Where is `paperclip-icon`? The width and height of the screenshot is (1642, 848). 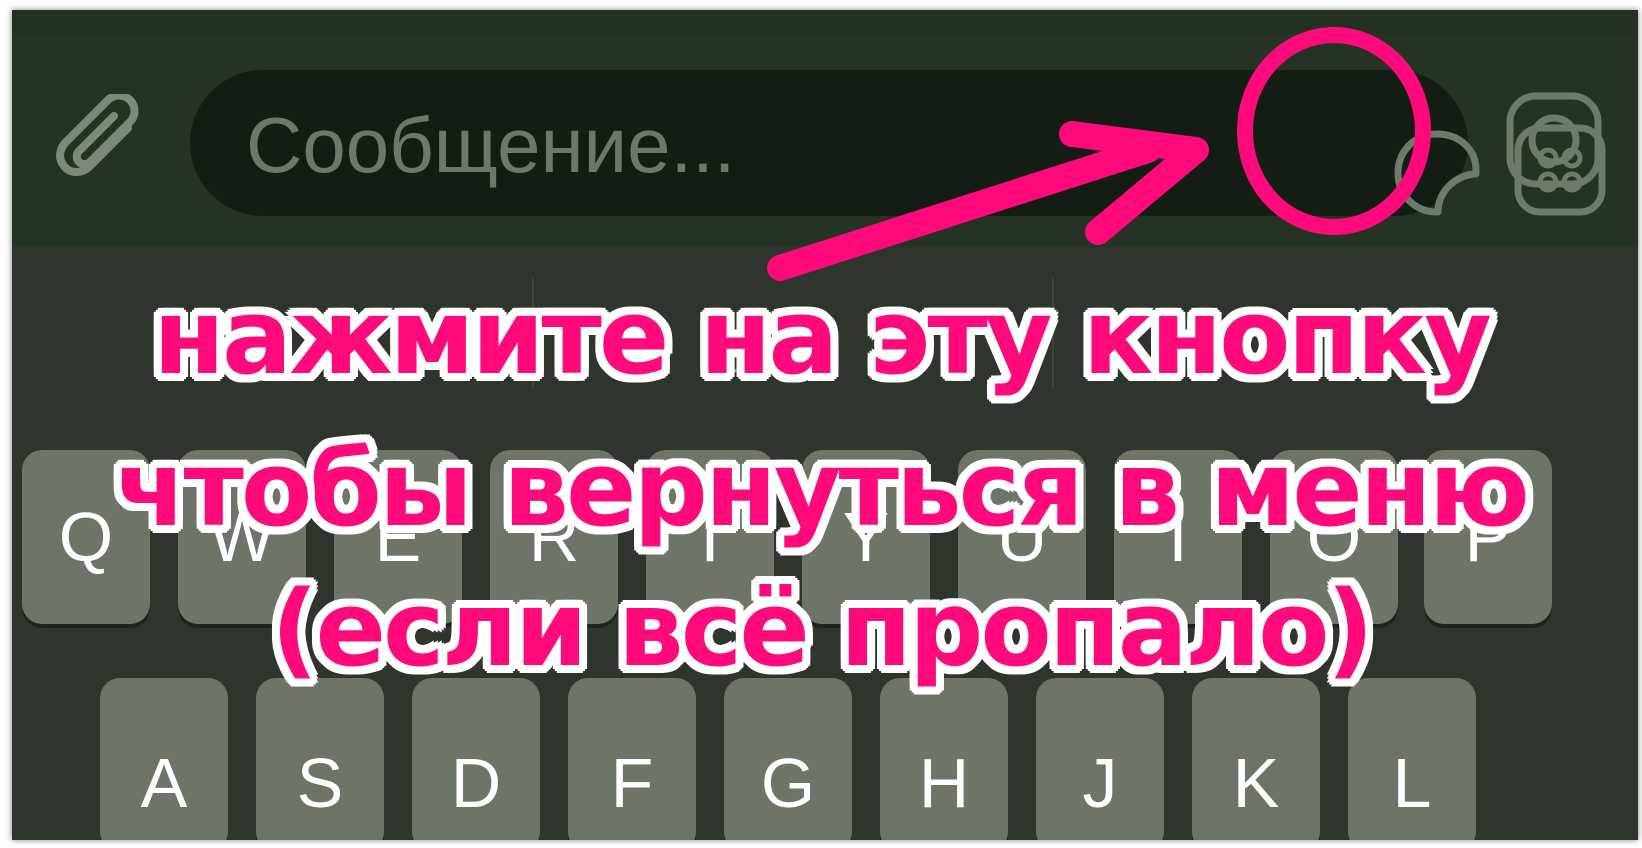
paperclip-icon is located at coordinates (105, 147).